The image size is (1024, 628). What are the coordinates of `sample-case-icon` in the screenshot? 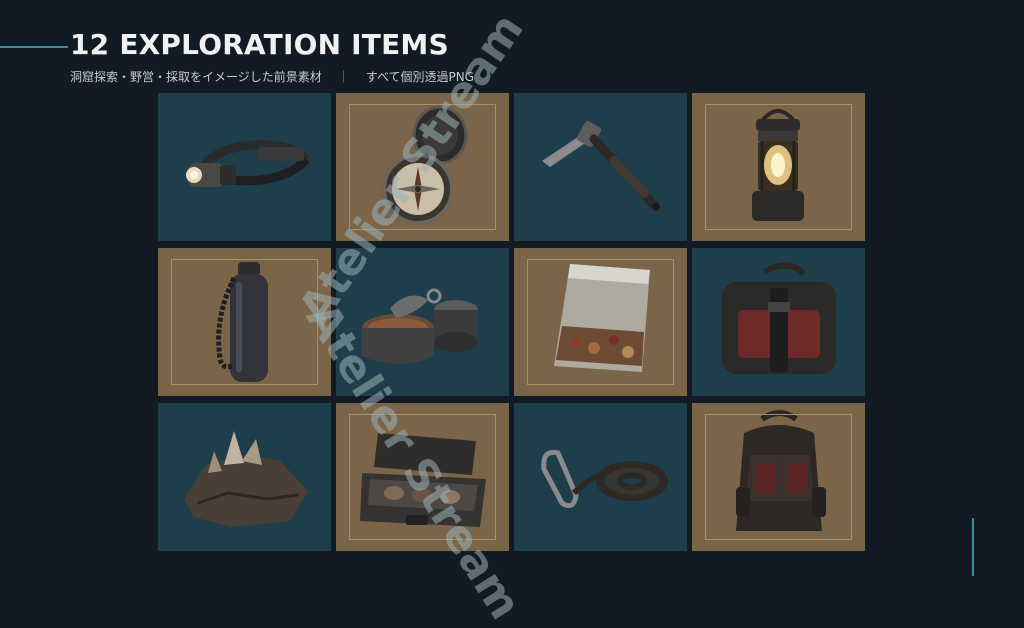 It's located at (422, 477).